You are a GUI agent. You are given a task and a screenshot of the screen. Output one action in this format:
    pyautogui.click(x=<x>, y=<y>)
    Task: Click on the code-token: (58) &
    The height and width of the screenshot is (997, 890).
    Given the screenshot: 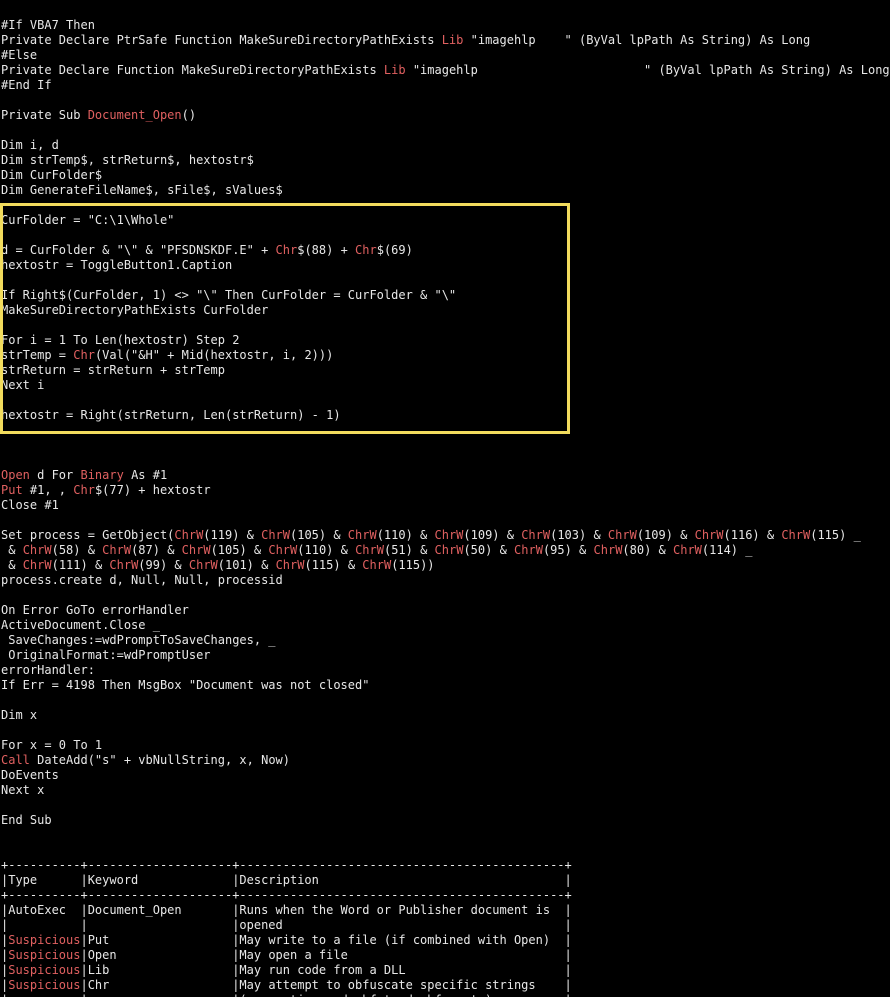 What is the action you would take?
    pyautogui.click(x=77, y=550)
    